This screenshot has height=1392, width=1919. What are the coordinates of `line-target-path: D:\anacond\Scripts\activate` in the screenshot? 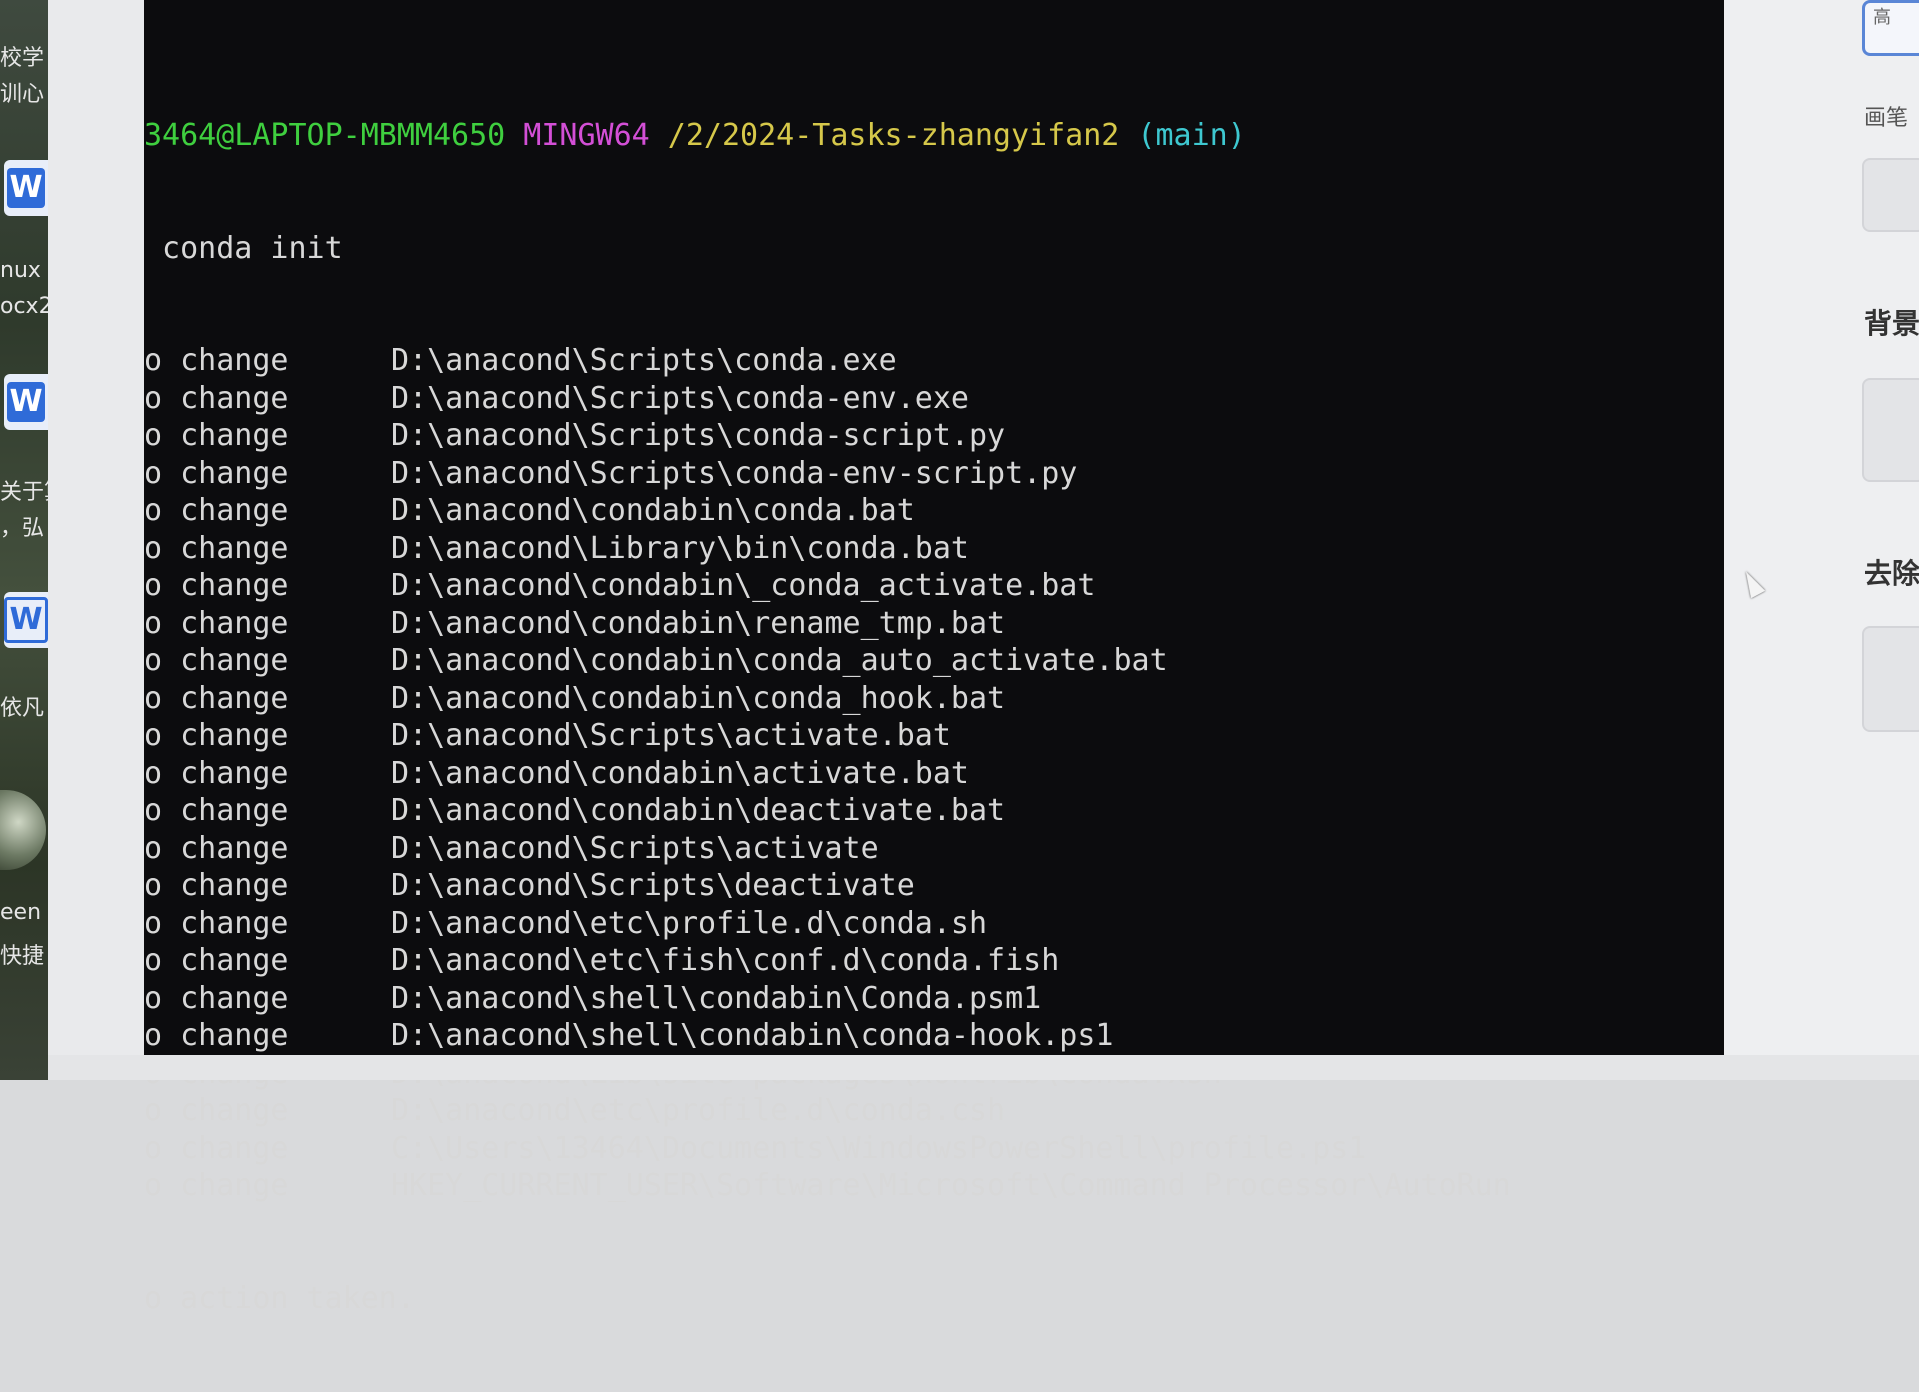 It's located at (635, 848).